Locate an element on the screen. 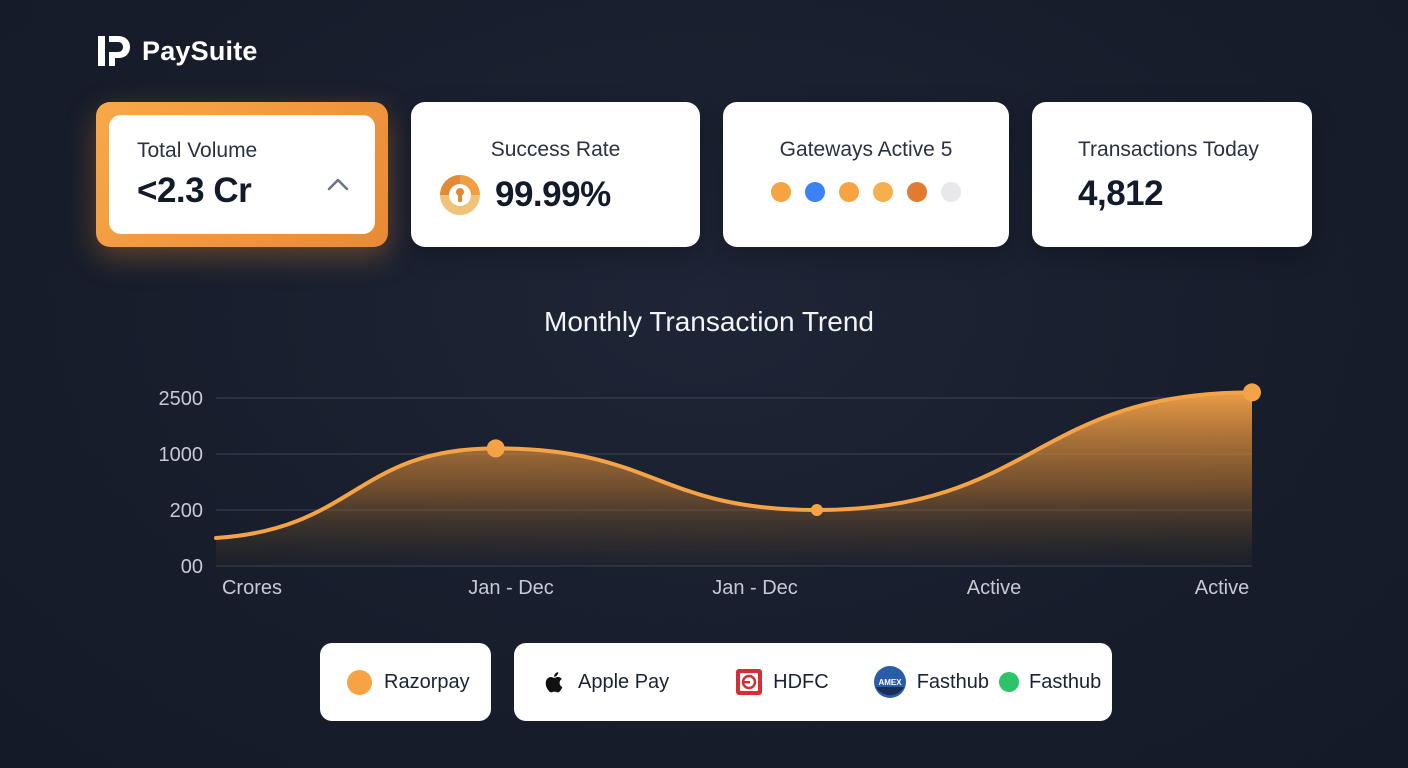 Image resolution: width=1408 pixels, height=768 pixels. legend-item-label: Apple Pay is located at coordinates (624, 681).